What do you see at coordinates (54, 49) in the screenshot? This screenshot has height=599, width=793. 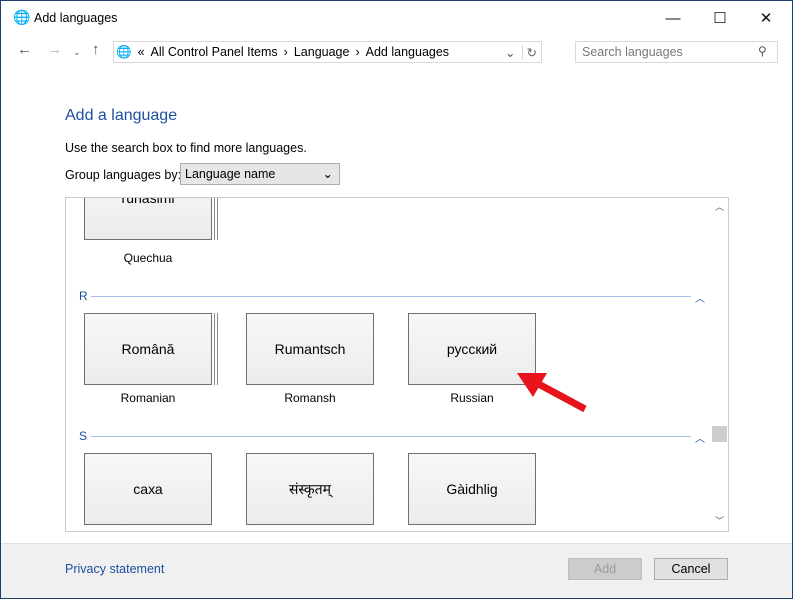 I see `forward-arrow-icon: →` at bounding box center [54, 49].